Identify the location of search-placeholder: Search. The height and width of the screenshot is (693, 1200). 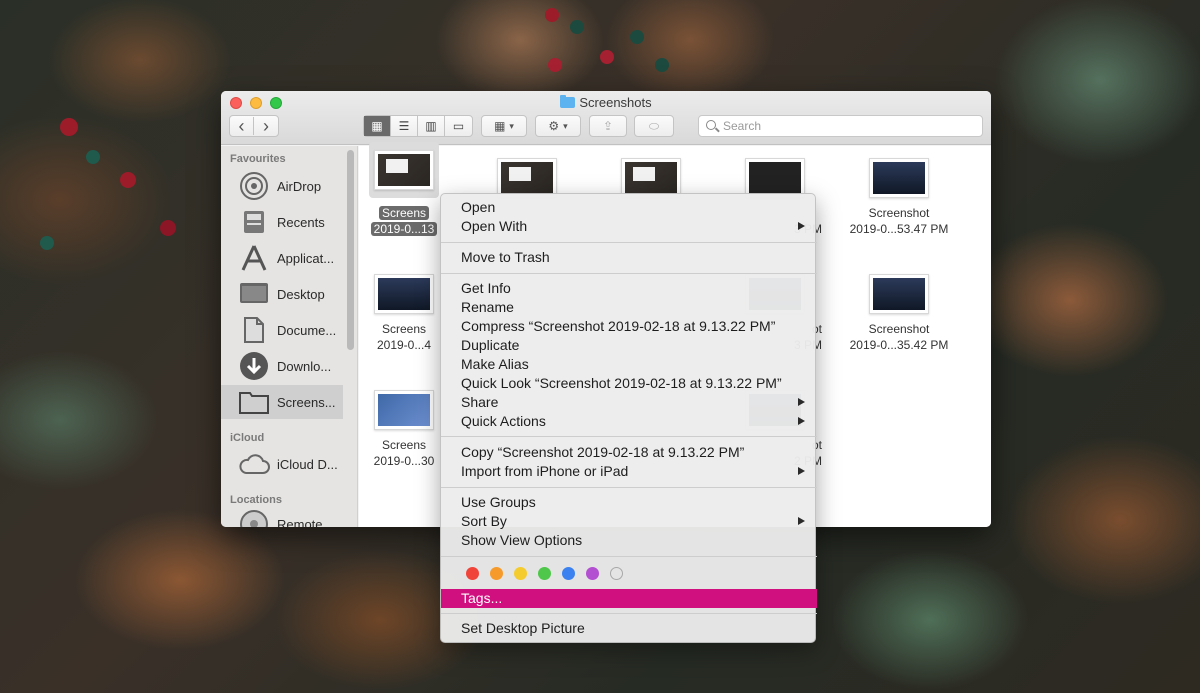
(742, 126).